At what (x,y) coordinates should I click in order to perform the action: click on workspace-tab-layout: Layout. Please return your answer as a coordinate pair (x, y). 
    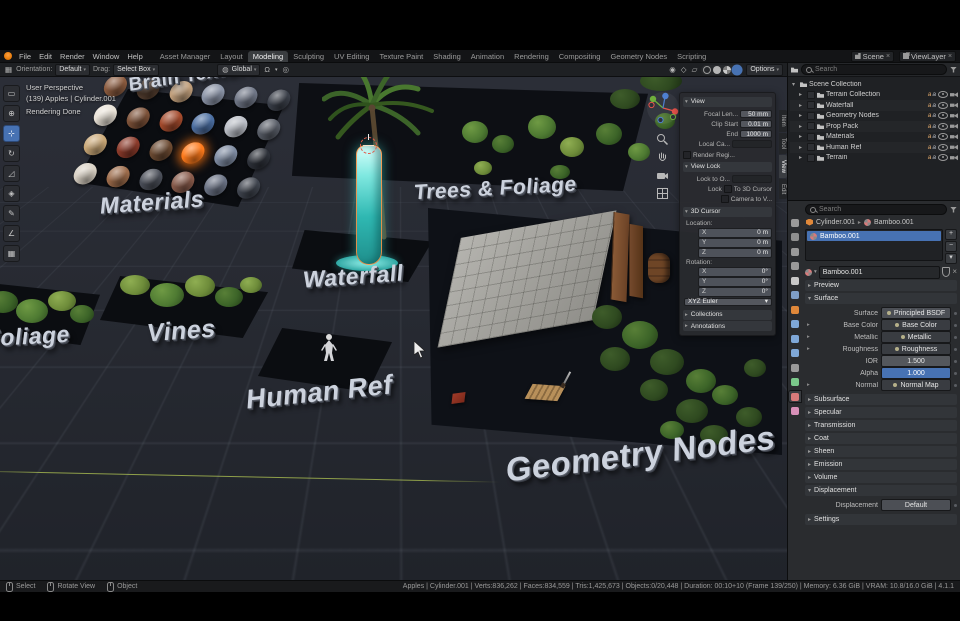
    Looking at the image, I should click on (231, 56).